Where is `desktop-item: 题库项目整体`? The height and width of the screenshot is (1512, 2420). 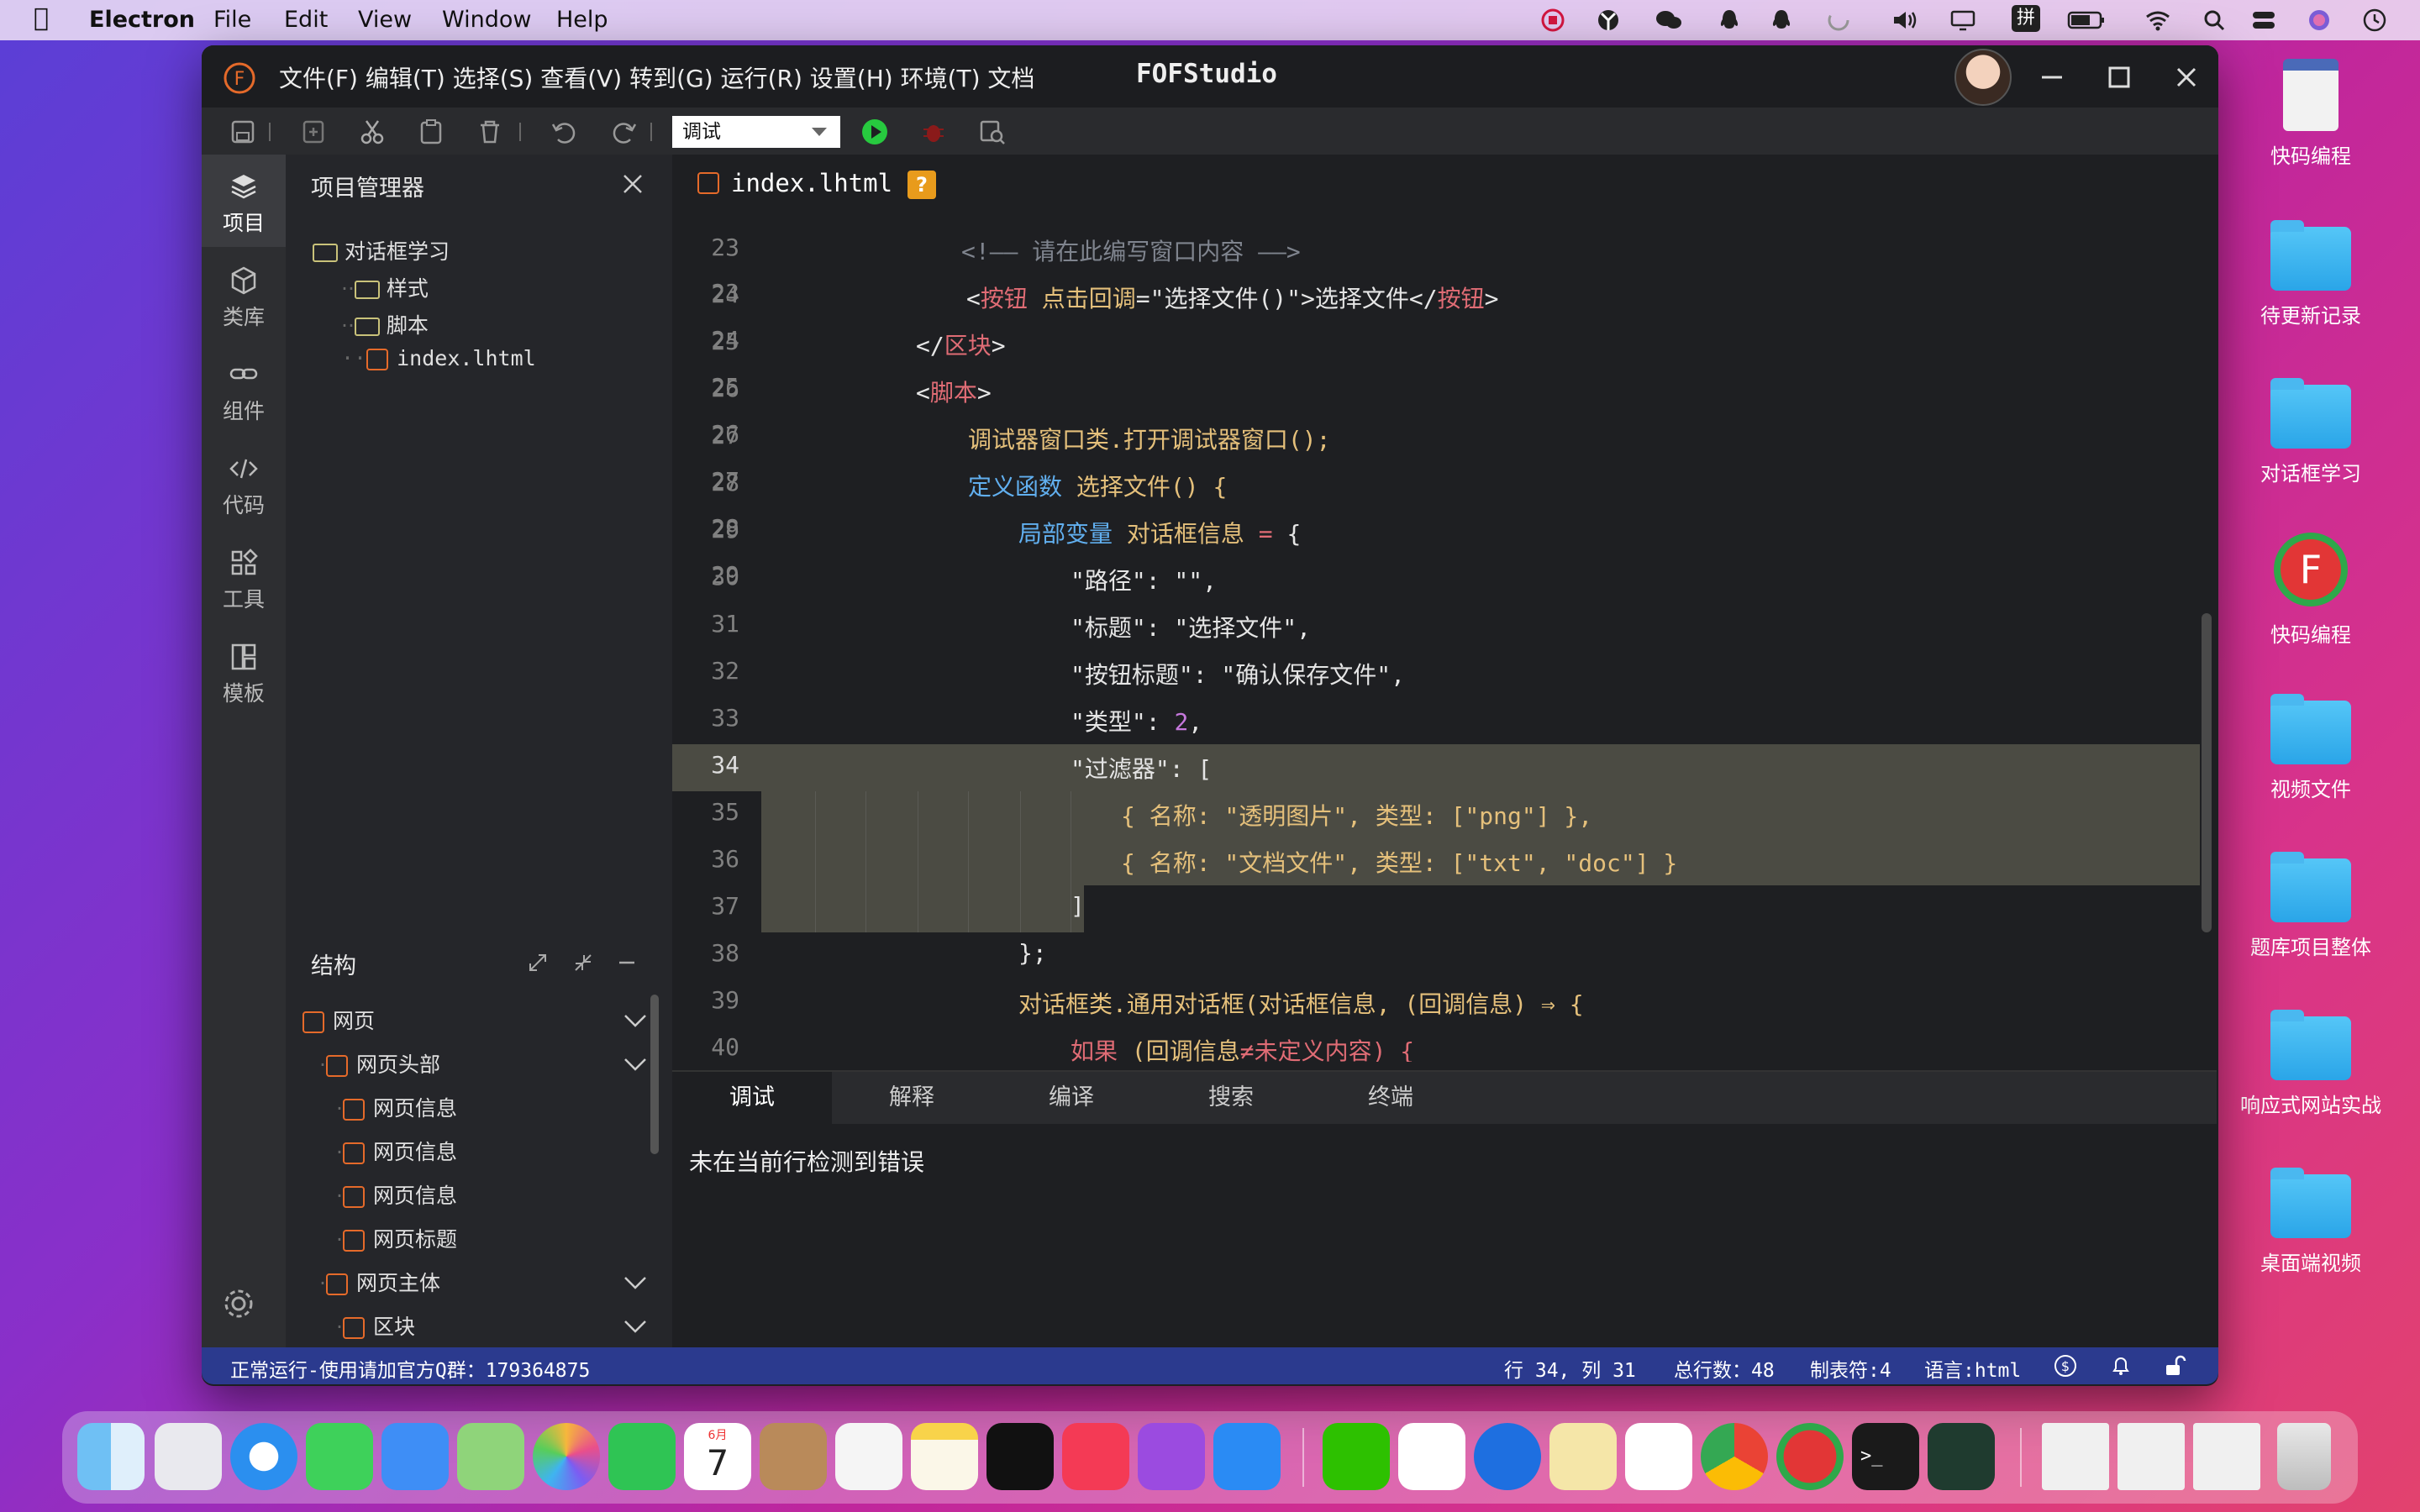
desktop-item: 题库项目整体 is located at coordinates (2311, 906).